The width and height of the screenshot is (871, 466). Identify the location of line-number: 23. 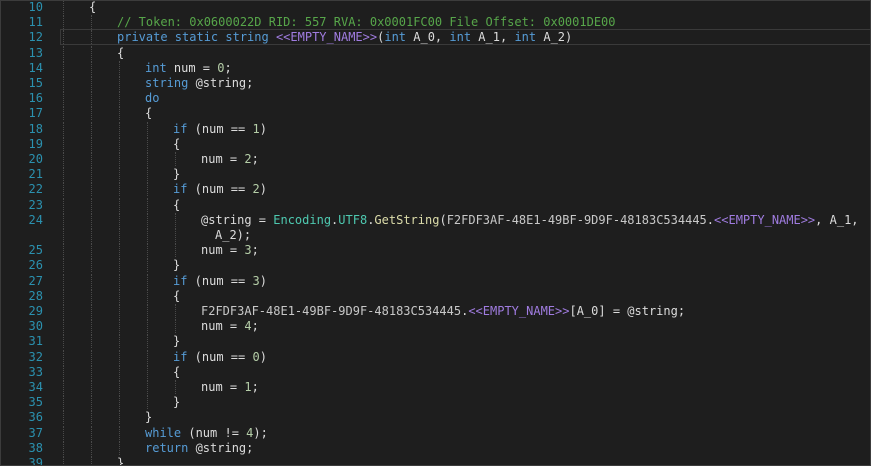
(35, 204).